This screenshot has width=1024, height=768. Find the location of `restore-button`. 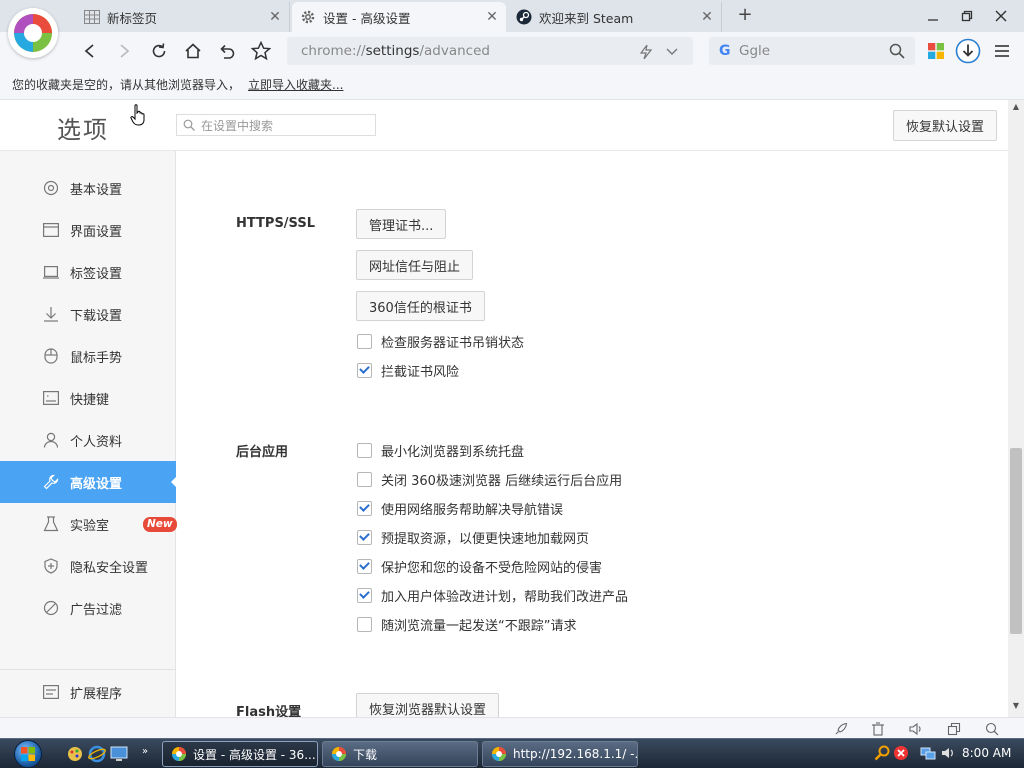

restore-button is located at coordinates (967, 16).